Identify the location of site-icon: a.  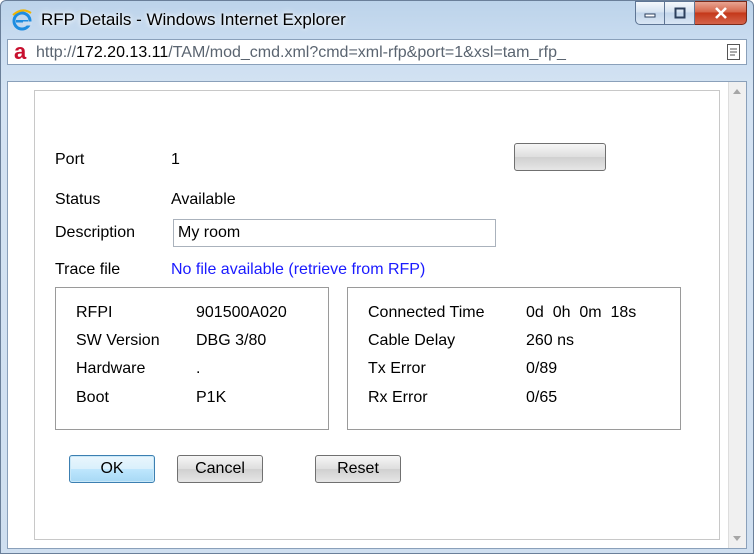
(20, 51).